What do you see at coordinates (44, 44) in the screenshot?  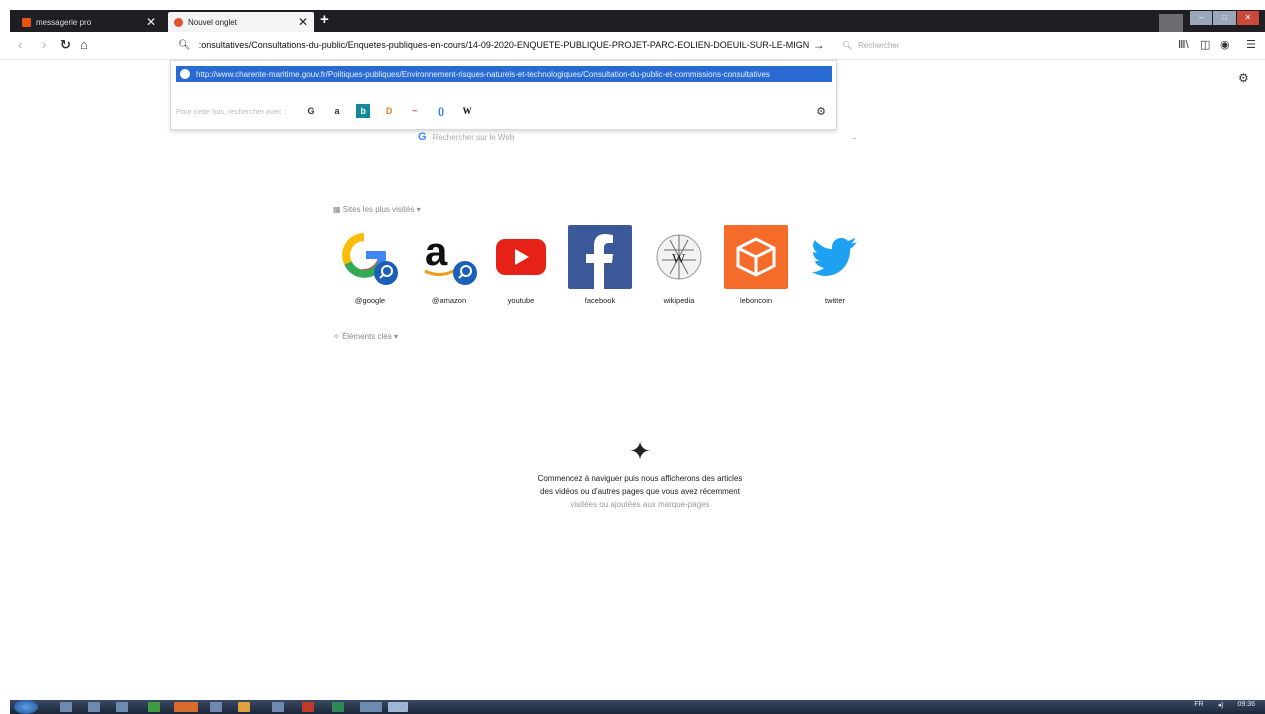 I see `forward-arrow-icon: ›` at bounding box center [44, 44].